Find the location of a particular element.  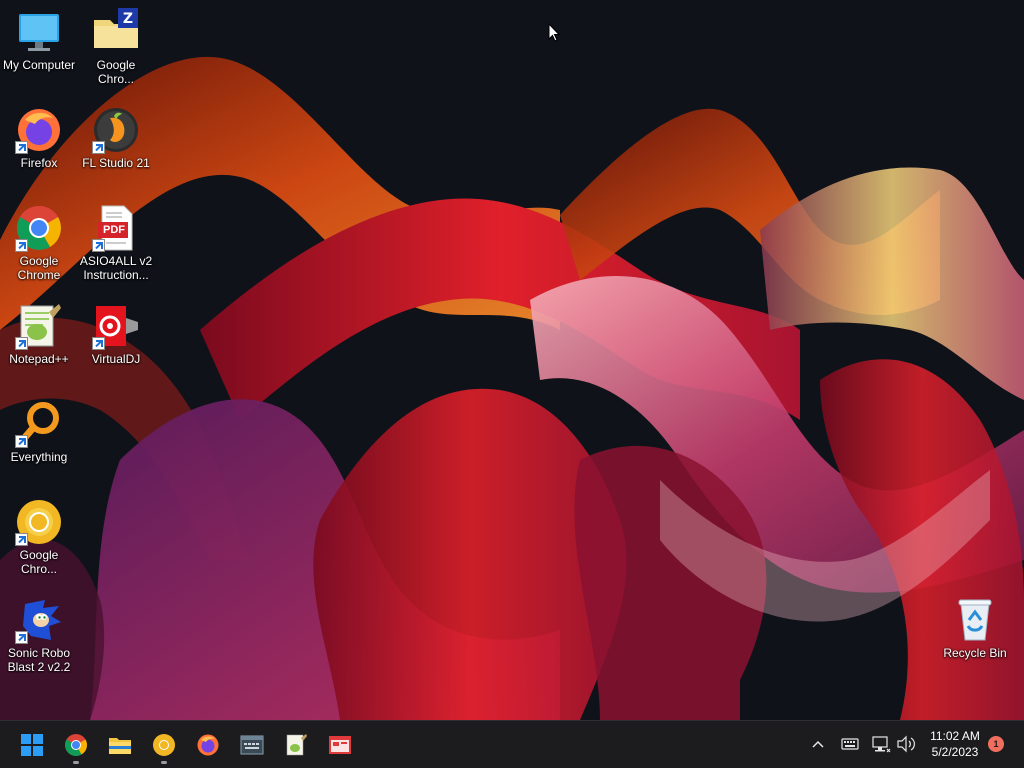

windows-start-icon is located at coordinates (32, 745).